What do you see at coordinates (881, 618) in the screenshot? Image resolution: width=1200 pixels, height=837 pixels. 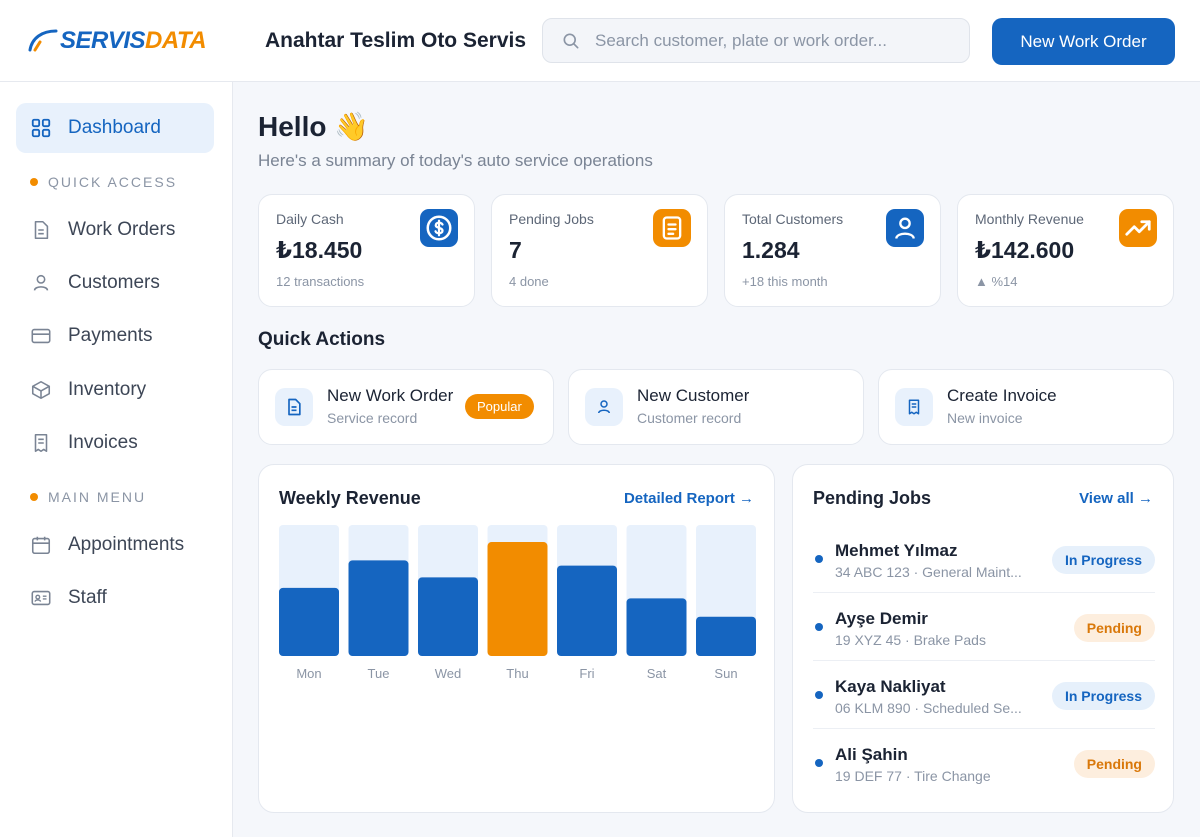 I see `job-customer-name: Ayşe Demir` at bounding box center [881, 618].